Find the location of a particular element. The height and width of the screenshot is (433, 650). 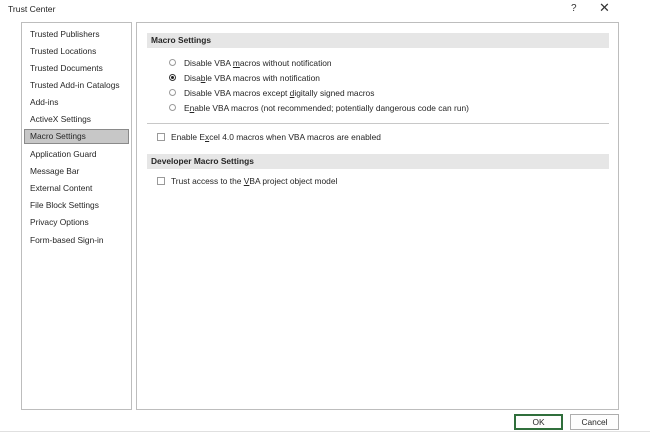

close-icon: ✕ is located at coordinates (604, 8).